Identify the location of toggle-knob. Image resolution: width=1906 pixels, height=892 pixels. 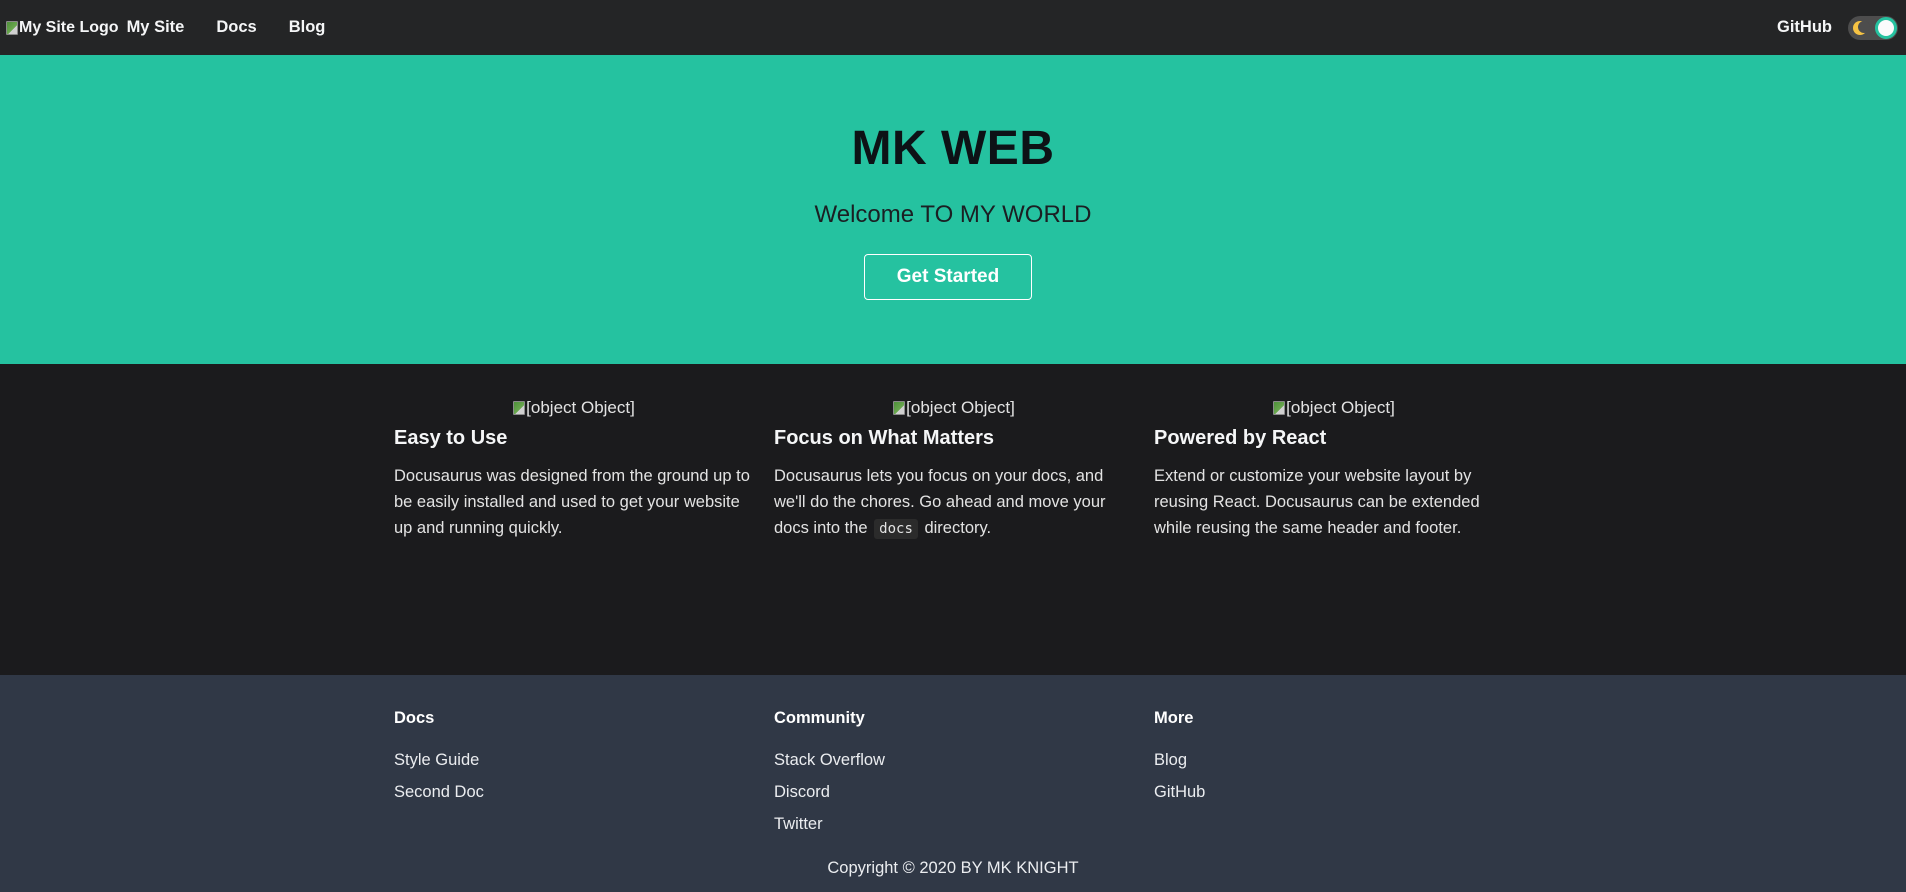
(1886, 27).